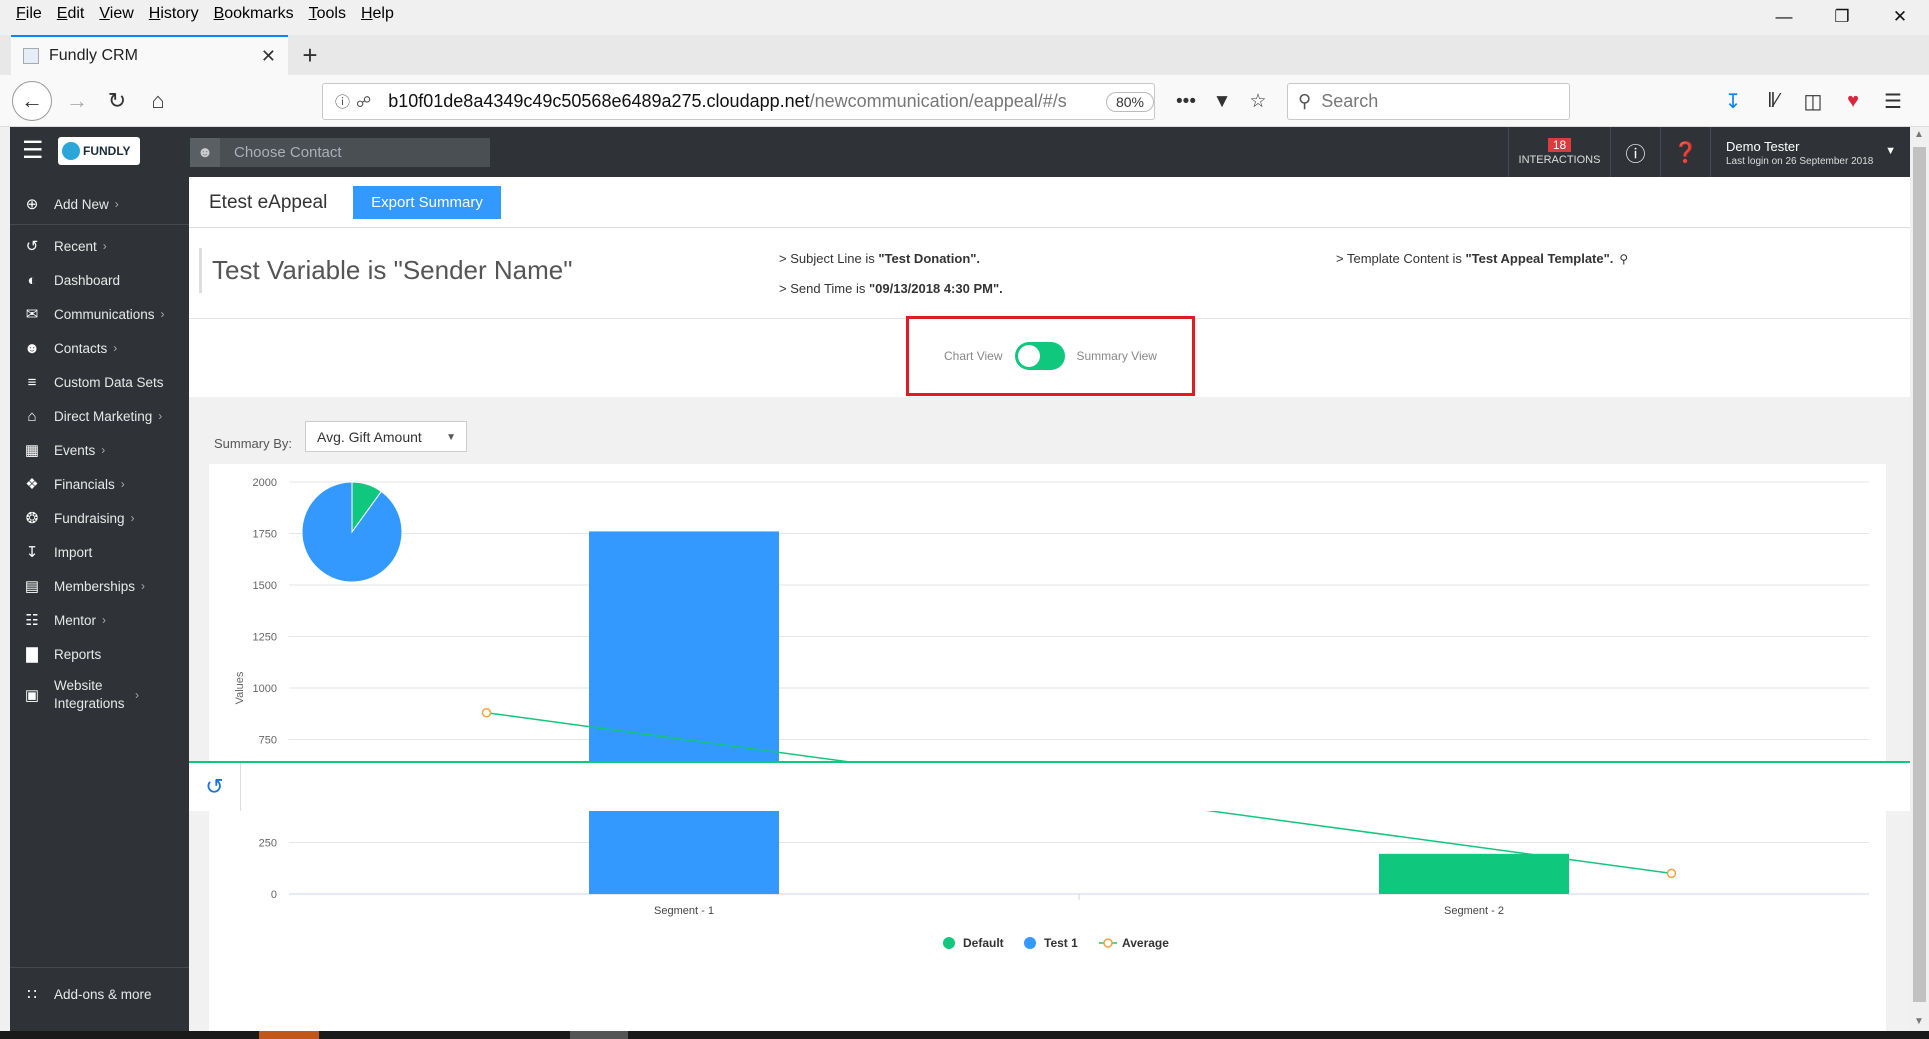 The width and height of the screenshot is (1929, 1039). I want to click on y-tick-label: 750, so click(268, 741).